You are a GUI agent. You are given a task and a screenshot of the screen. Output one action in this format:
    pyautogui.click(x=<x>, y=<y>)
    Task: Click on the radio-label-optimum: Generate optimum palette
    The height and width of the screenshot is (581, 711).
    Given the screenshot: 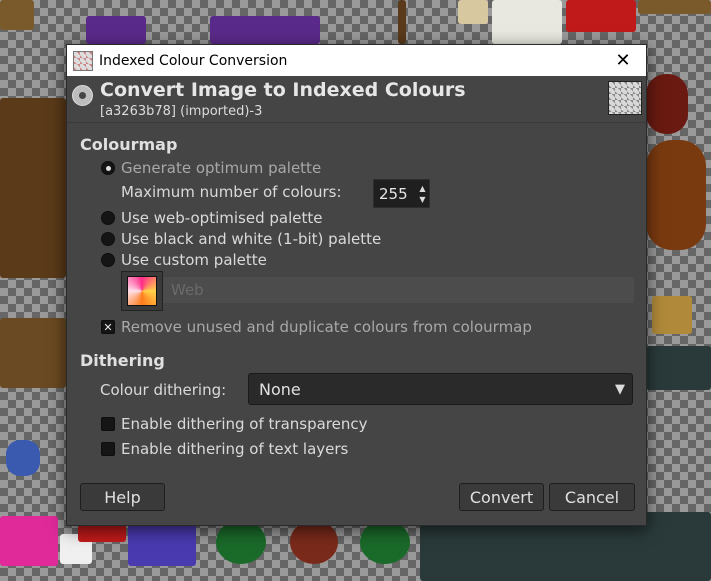 What is the action you would take?
    pyautogui.click(x=221, y=168)
    